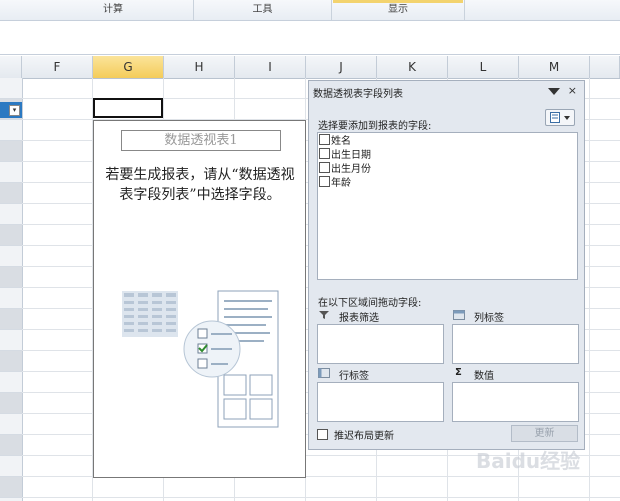 The image size is (620, 501). I want to click on watermark-logo: Baidu经验, so click(528, 461).